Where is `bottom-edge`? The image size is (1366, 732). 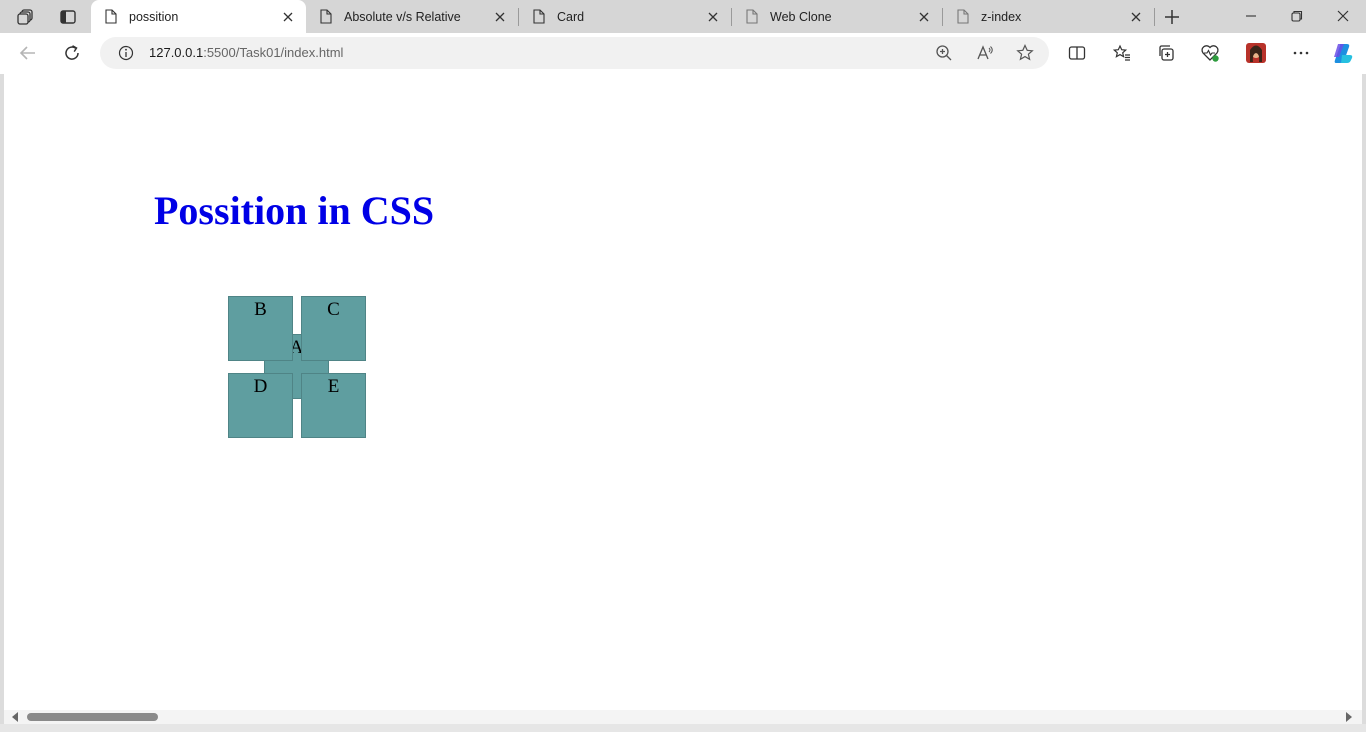 bottom-edge is located at coordinates (683, 728).